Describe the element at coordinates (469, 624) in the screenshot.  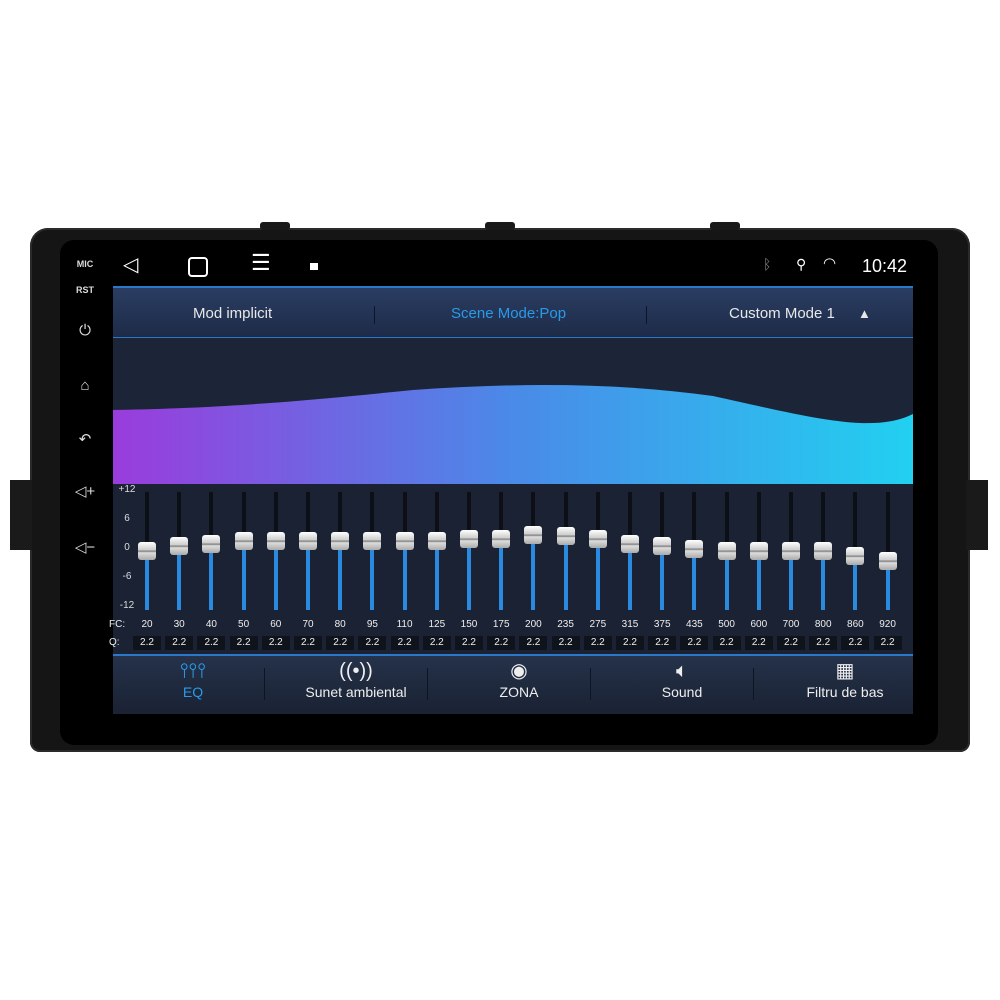
I see `band-frequency: 150` at that location.